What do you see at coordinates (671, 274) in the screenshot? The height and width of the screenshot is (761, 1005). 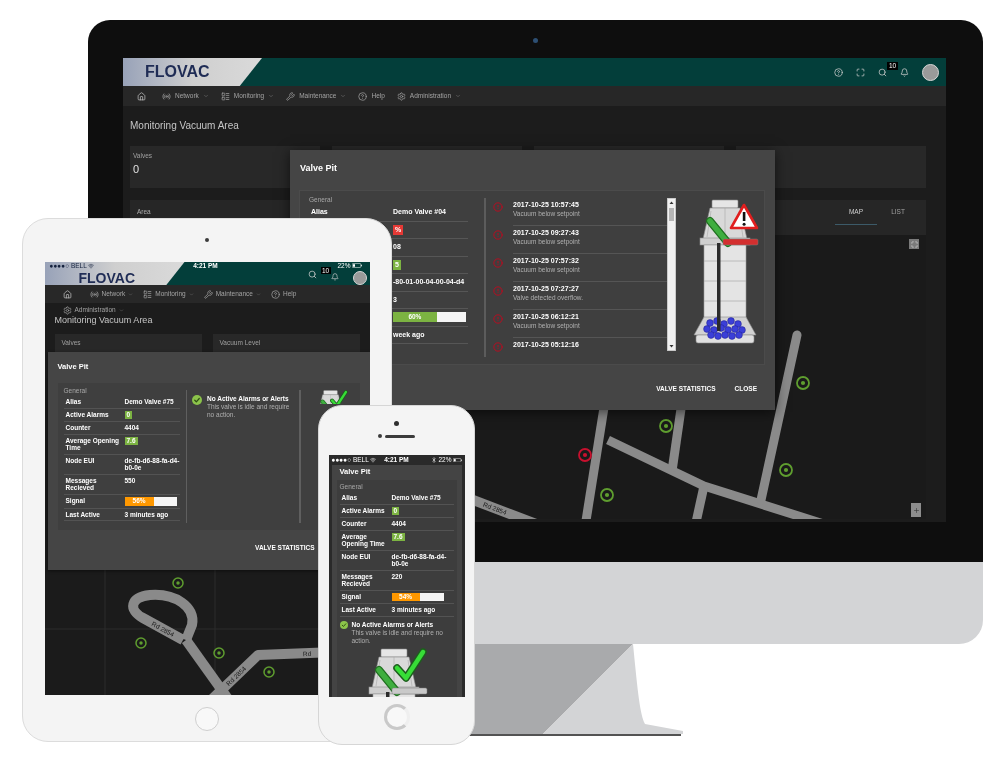 I see `scrollbar` at bounding box center [671, 274].